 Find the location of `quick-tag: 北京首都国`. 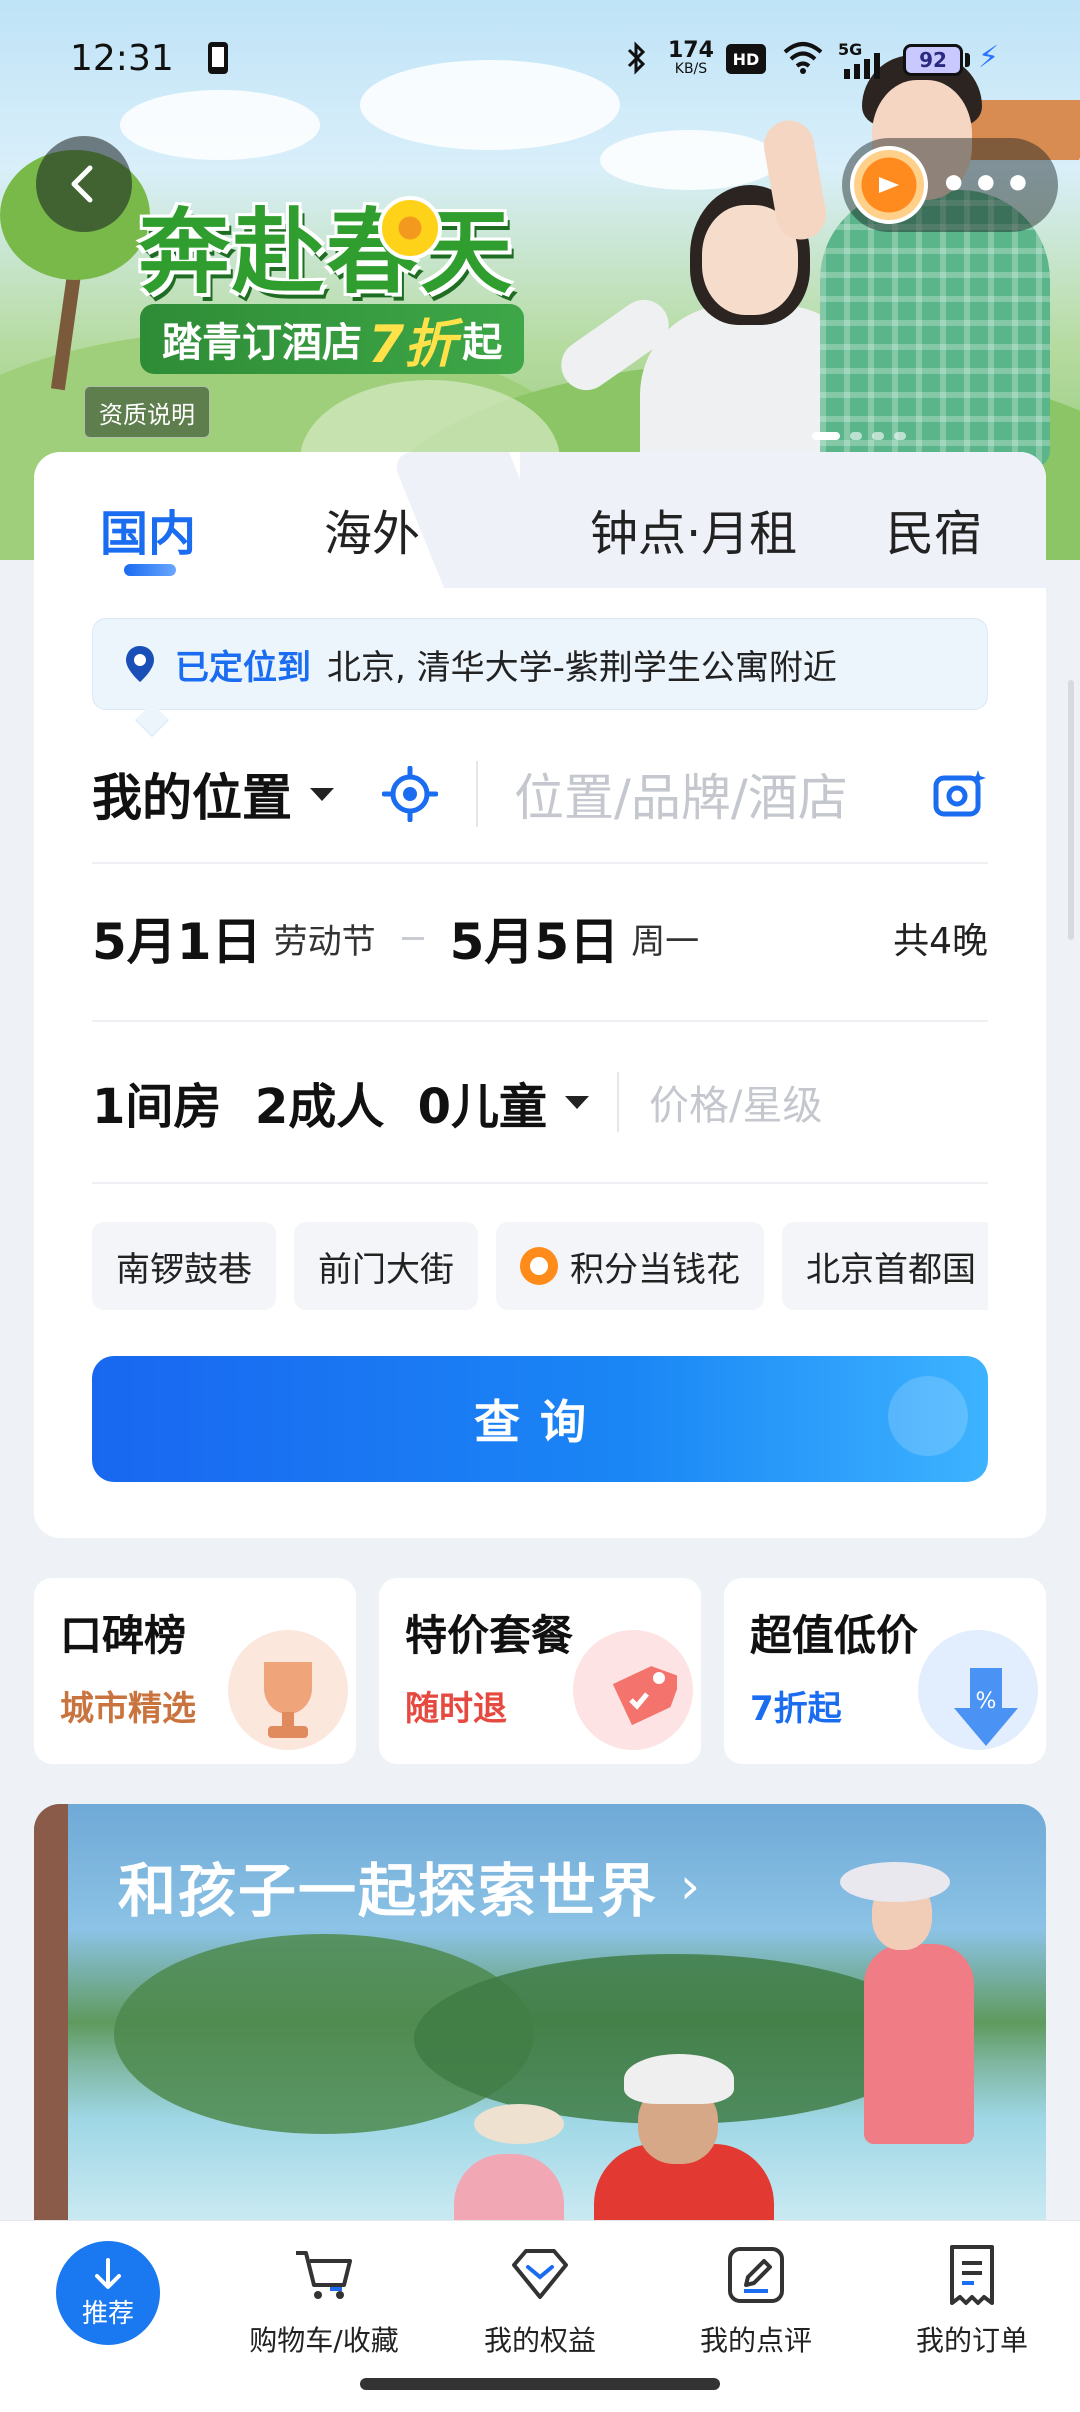

quick-tag: 北京首都国 is located at coordinates (885, 1266).